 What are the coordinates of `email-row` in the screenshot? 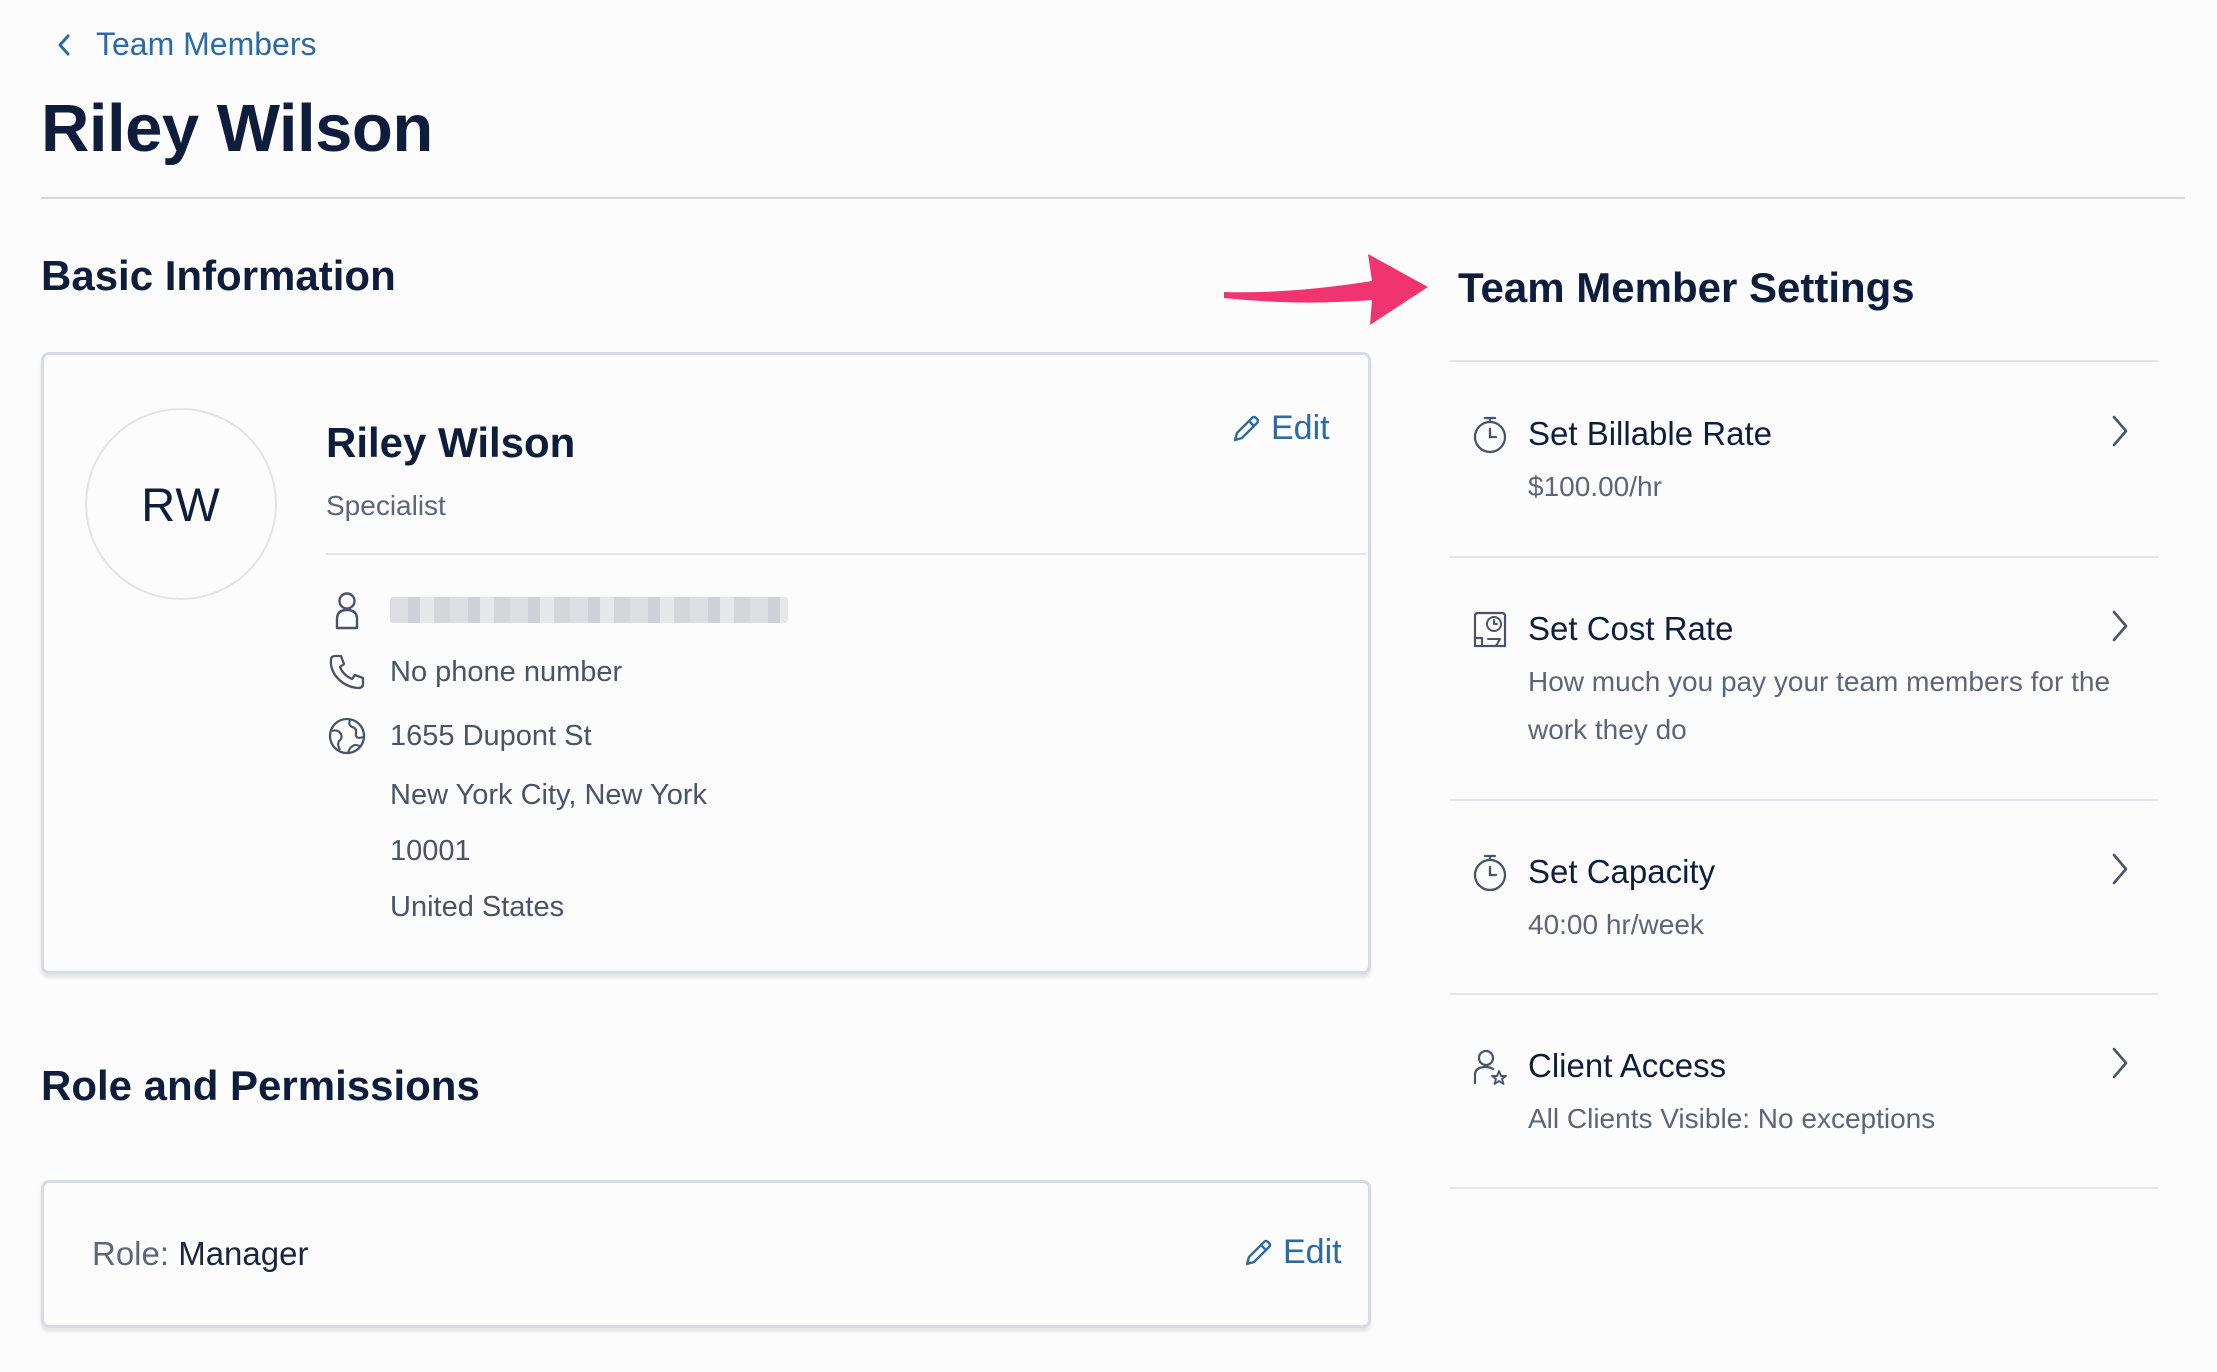 It's located at (557, 610).